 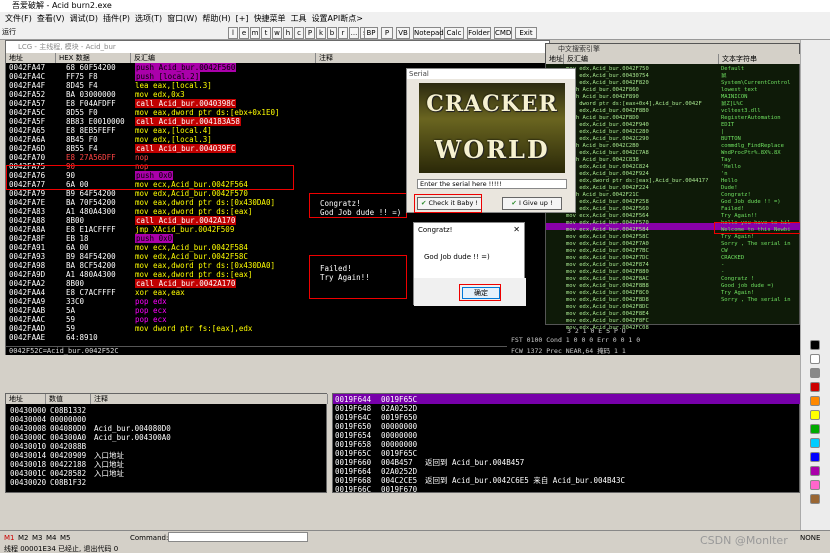 I want to click on string-disasm-row: mov edx,Acid_bur.0042F874, so click(x=641, y=265).